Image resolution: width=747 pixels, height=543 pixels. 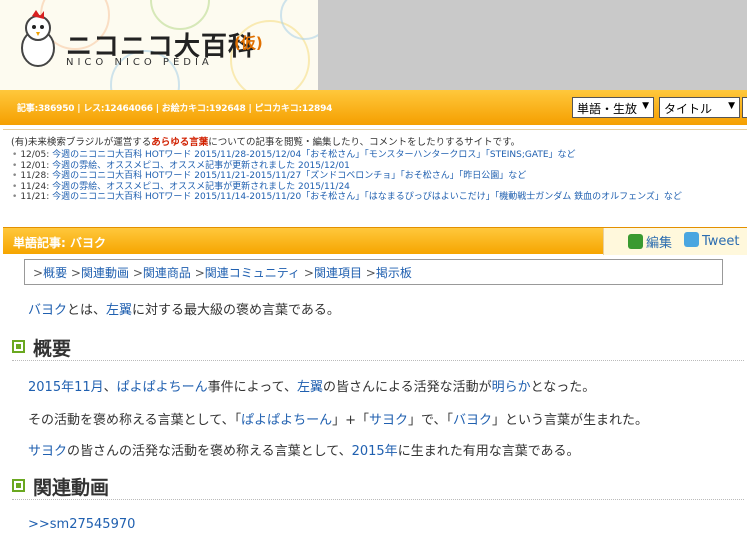 I want to click on body-text: 」+「, so click(x=350, y=420).